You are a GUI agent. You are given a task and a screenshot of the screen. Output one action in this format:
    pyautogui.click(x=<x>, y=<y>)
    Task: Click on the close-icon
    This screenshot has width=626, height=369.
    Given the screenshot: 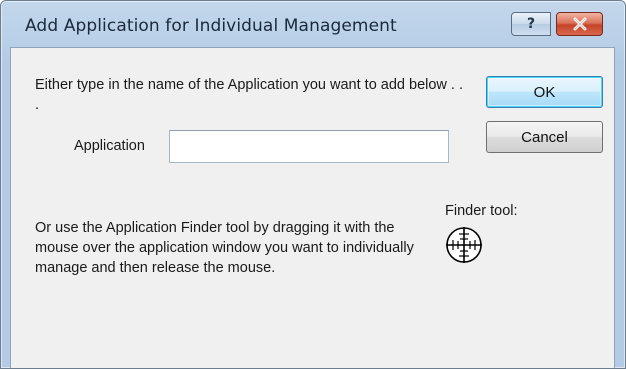 What is the action you would take?
    pyautogui.click(x=579, y=24)
    